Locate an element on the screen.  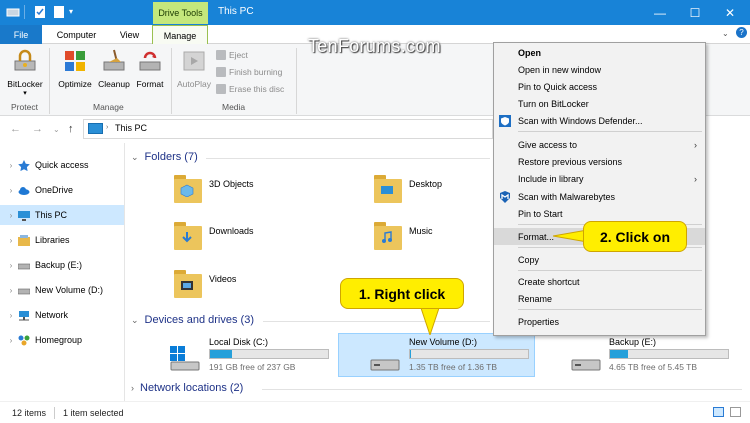
group-divider is located at coordinates (376, 321).